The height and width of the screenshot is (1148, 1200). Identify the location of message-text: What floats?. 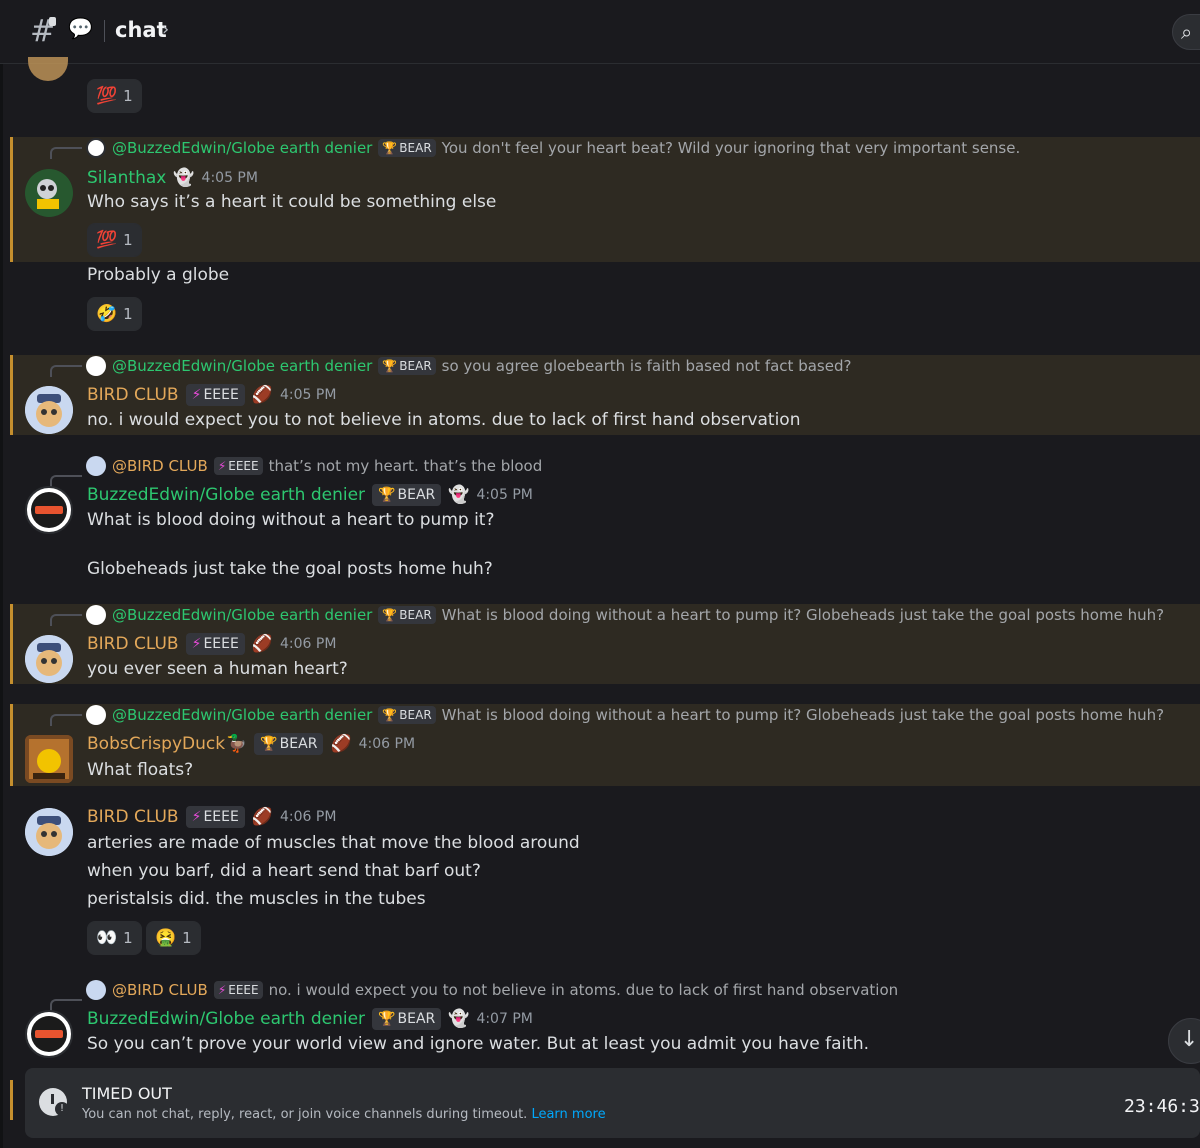
(140, 770).